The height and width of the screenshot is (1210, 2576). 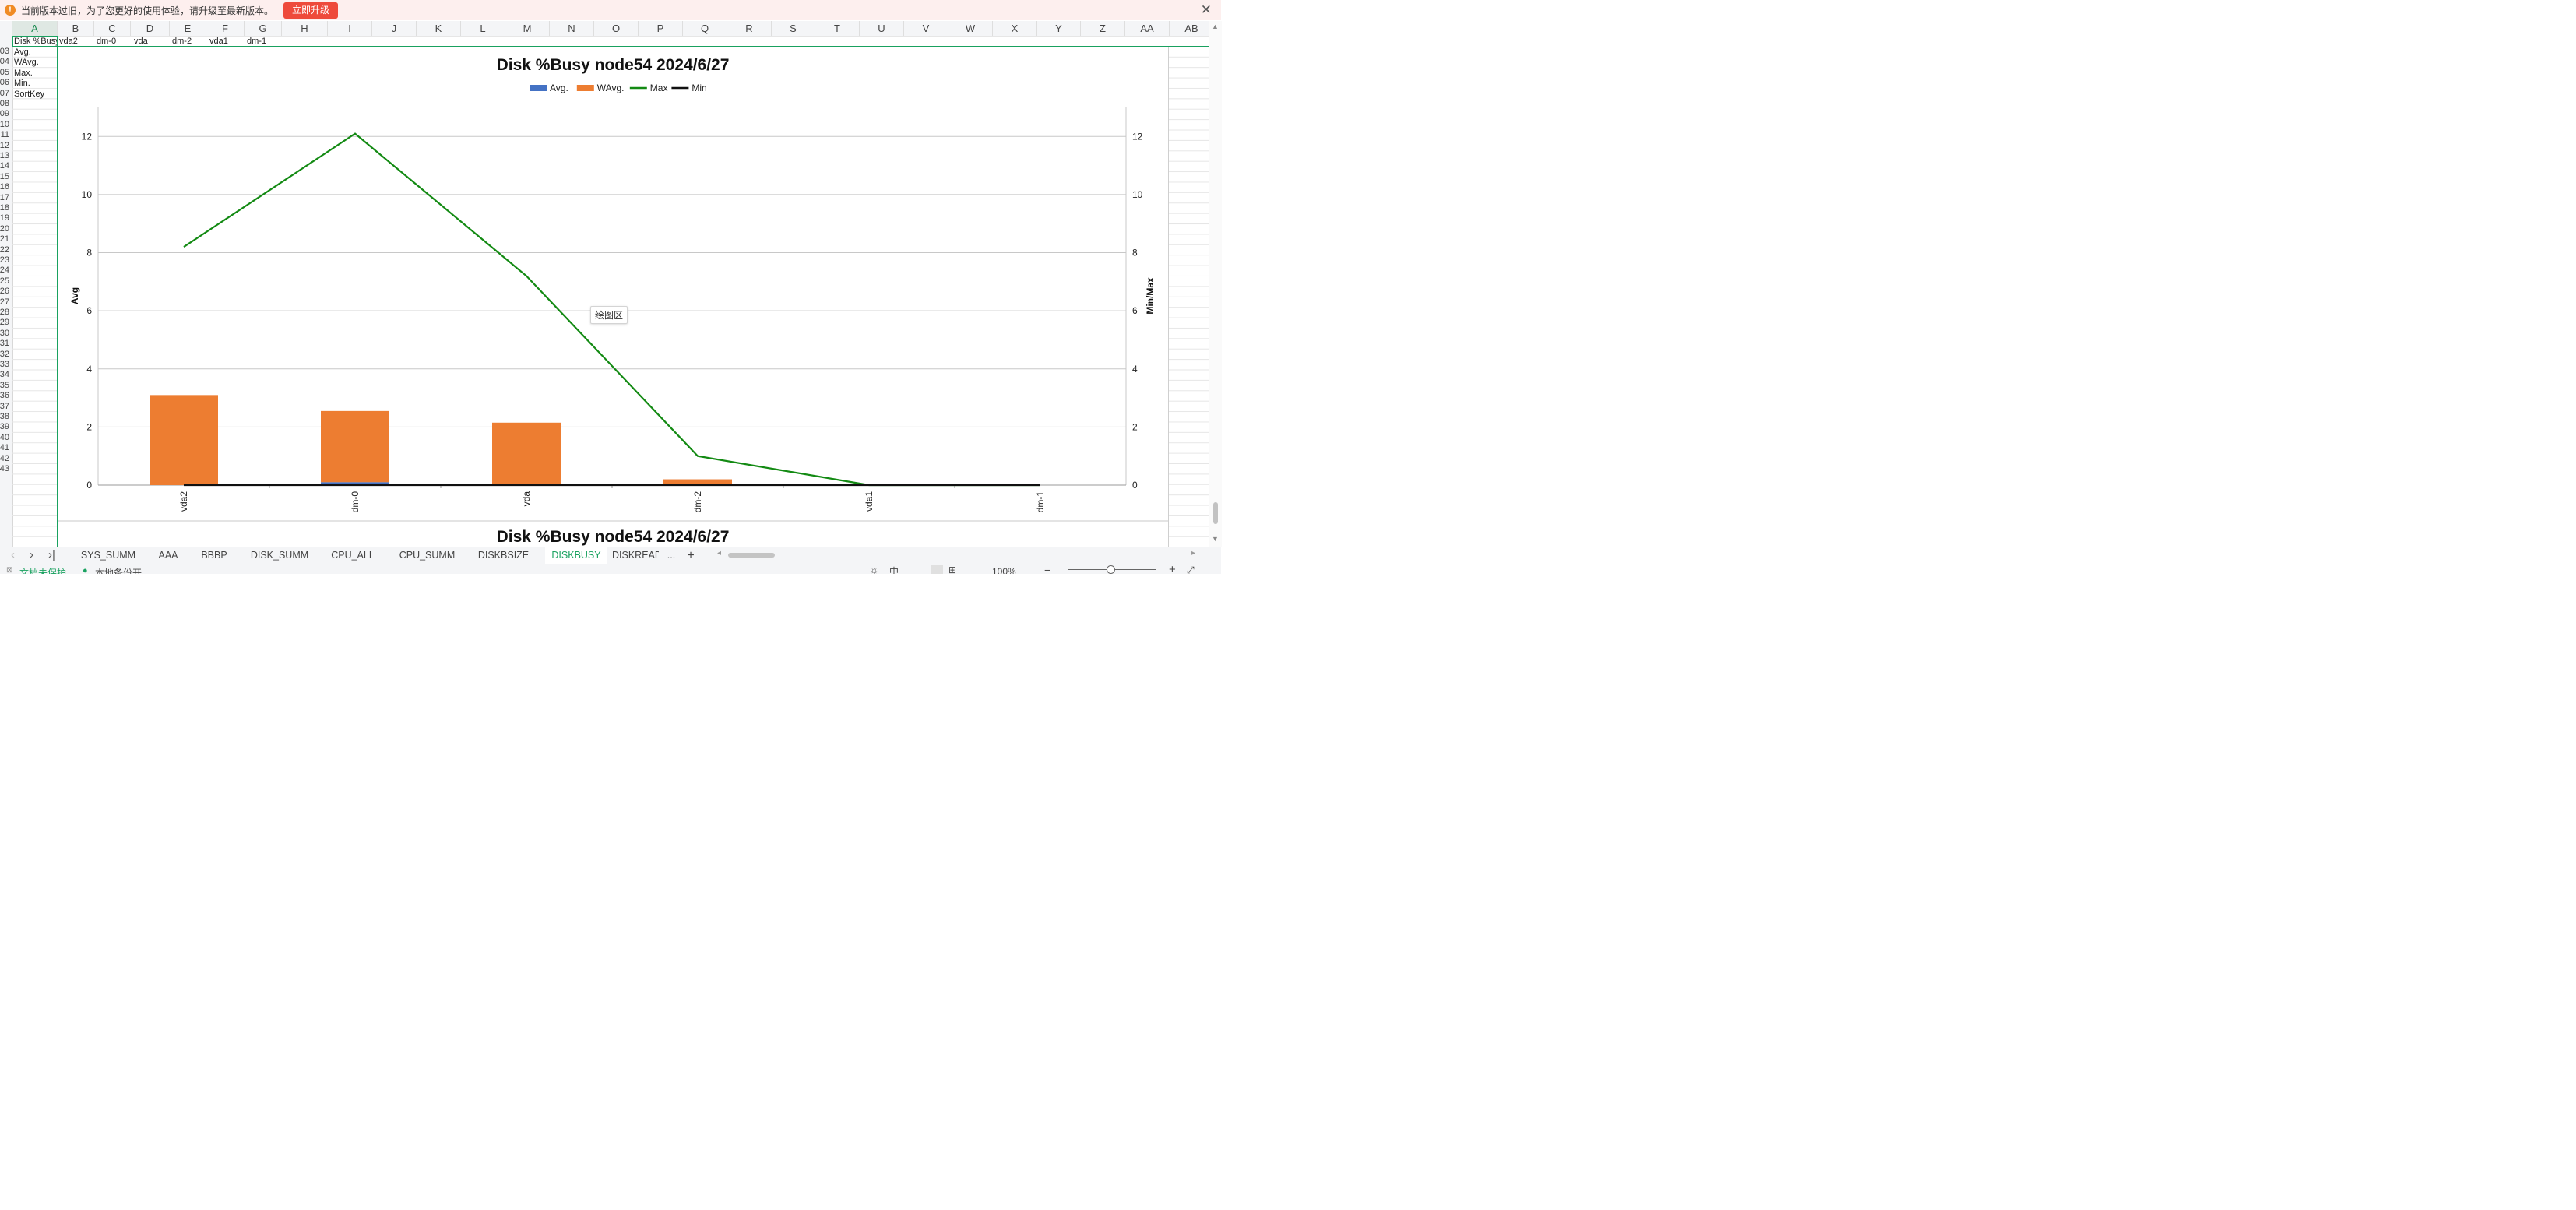 What do you see at coordinates (4, 177) in the screenshot?
I see `row-header: 15` at bounding box center [4, 177].